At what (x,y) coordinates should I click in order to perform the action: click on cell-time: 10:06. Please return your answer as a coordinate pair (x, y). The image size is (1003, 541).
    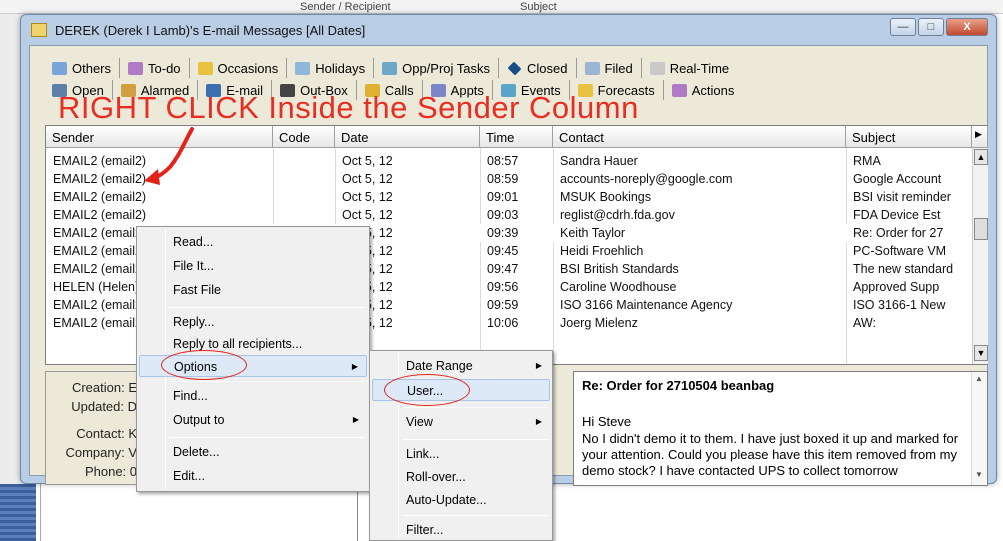
    Looking at the image, I should click on (503, 323).